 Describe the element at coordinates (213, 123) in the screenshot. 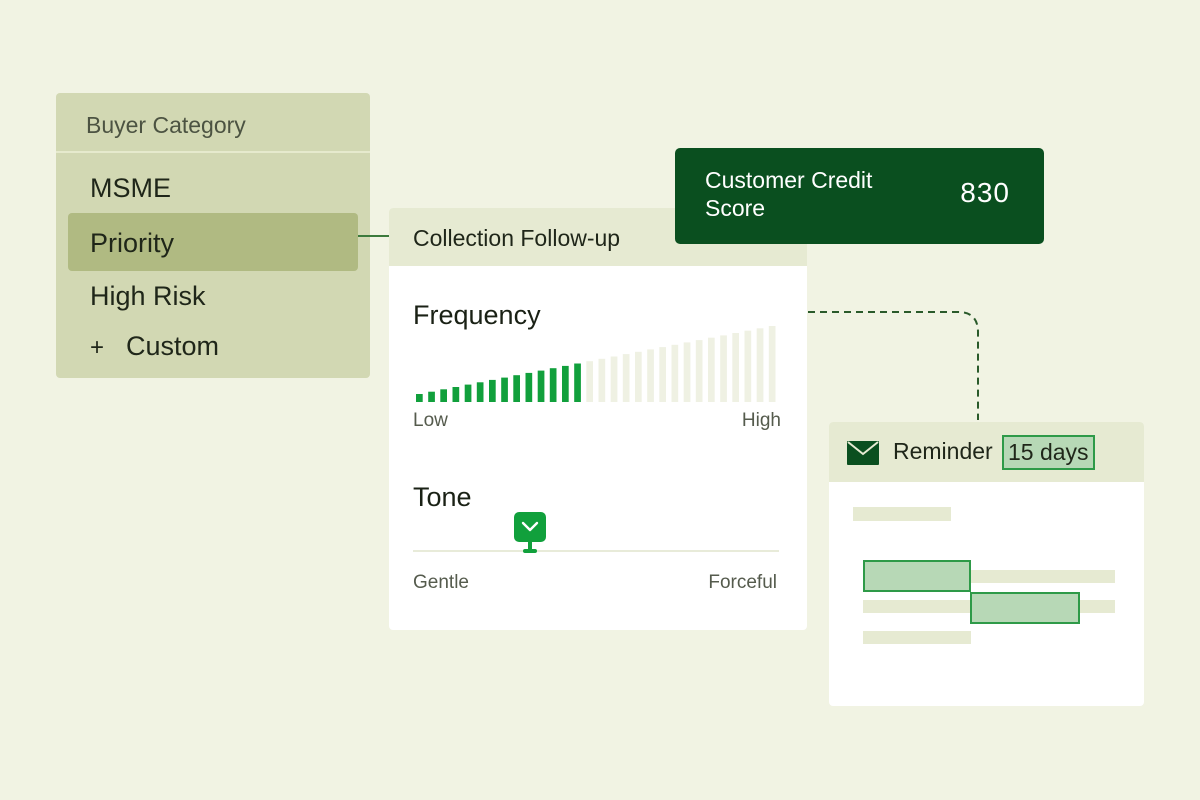

I see `buyer-category-header: Buyer Category` at that location.